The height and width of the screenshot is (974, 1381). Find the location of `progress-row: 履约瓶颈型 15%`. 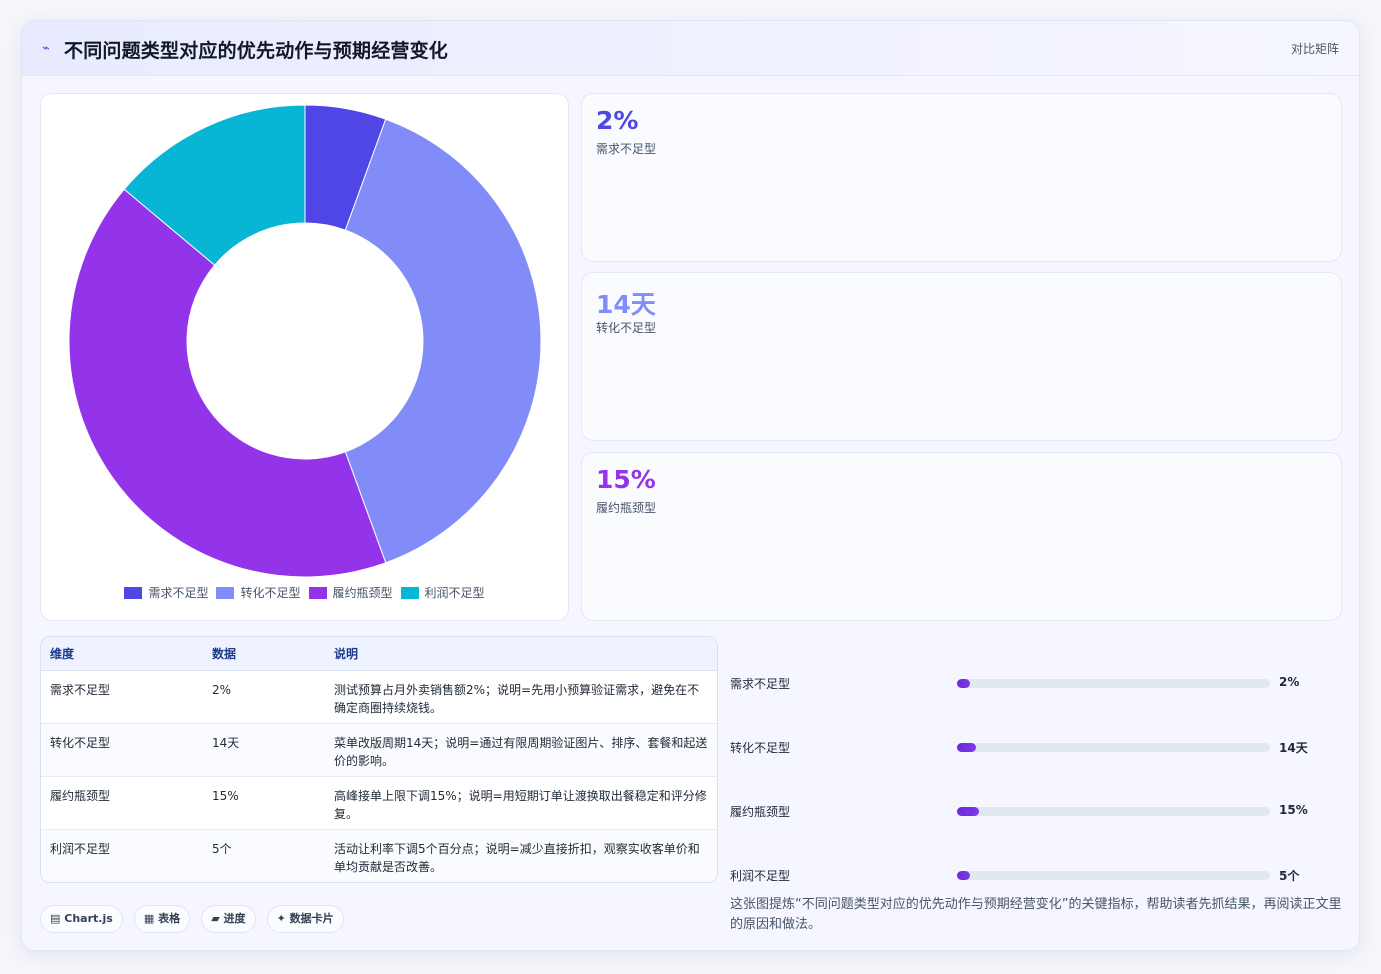

progress-row: 履约瓶颈型 15% is located at coordinates (1040, 811).